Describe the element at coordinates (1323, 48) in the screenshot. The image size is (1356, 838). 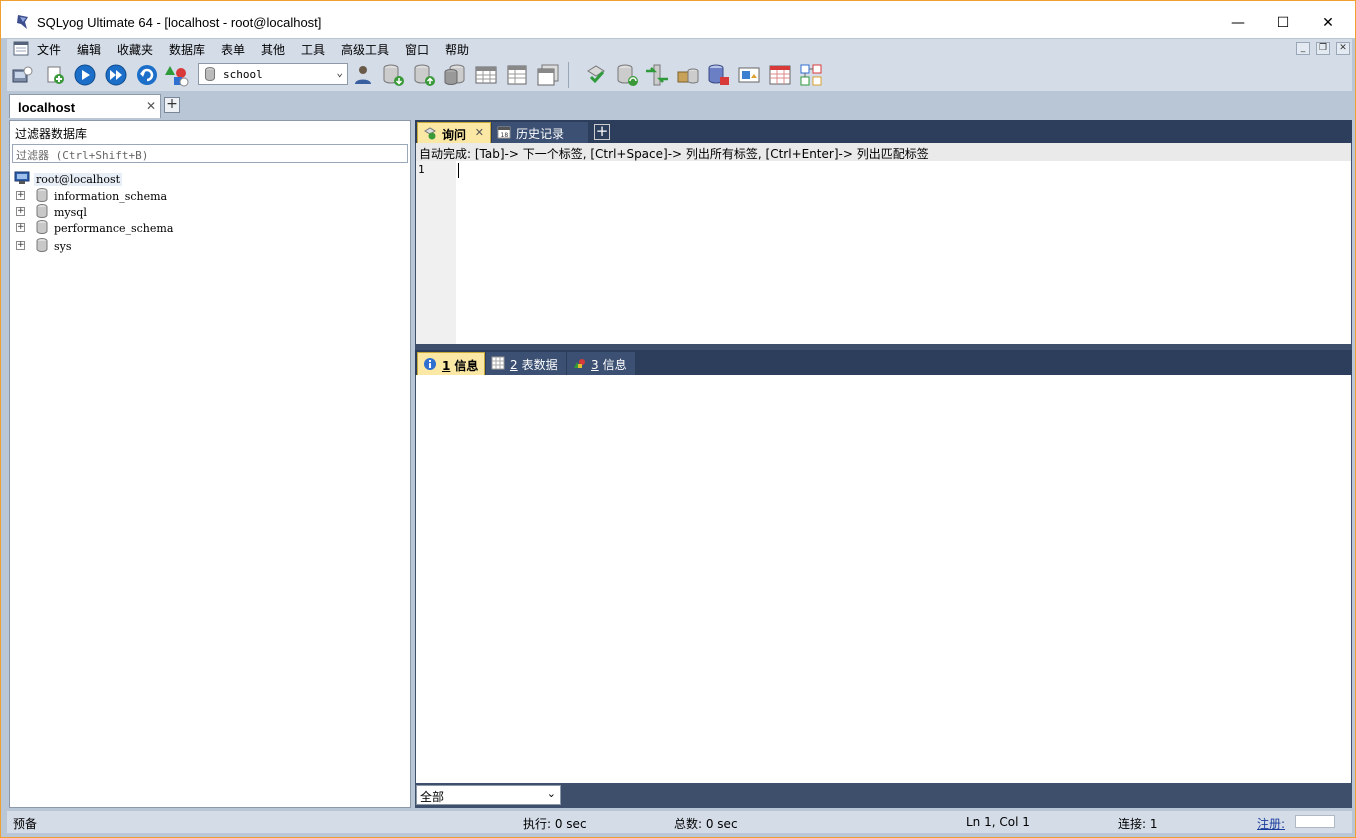
I see `mdi-restore-button: ❐` at that location.